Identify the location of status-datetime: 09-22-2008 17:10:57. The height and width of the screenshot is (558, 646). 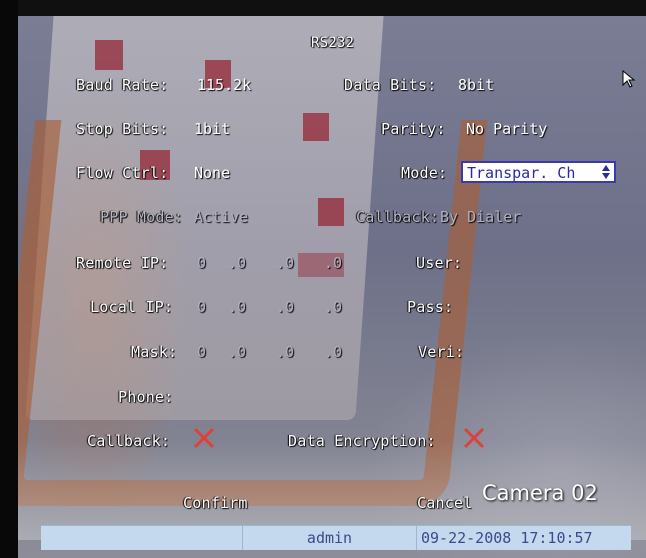
(507, 538).